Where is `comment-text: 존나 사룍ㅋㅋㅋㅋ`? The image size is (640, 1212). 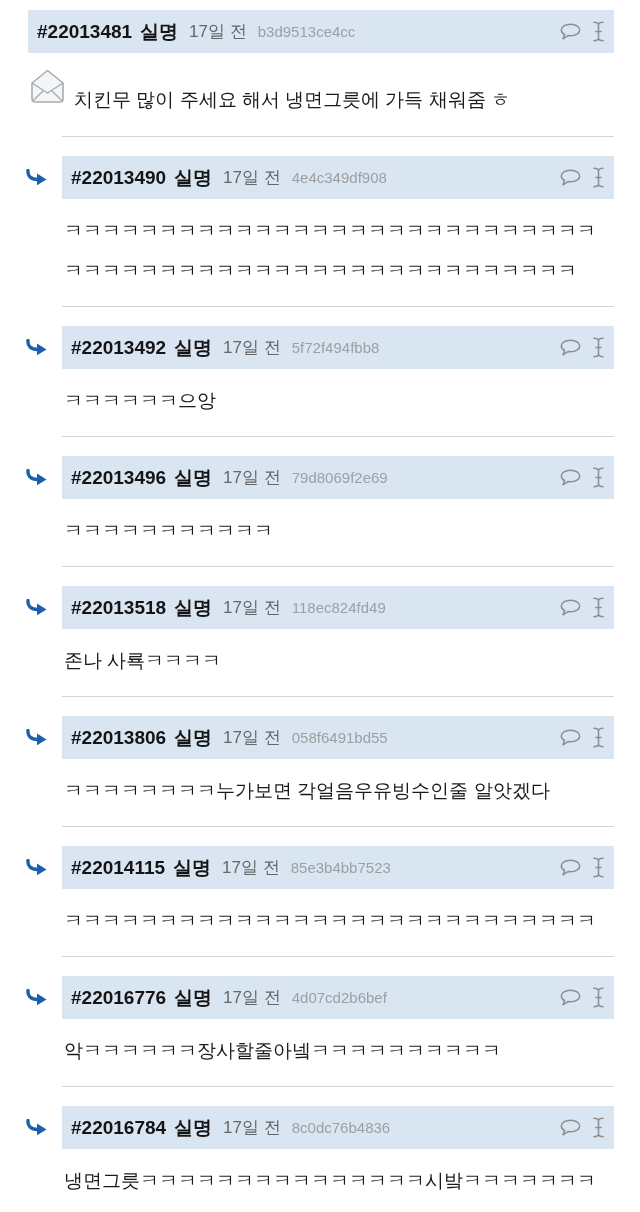
comment-text: 존나 사룍ㅋㅋㅋㅋ is located at coordinates (143, 661).